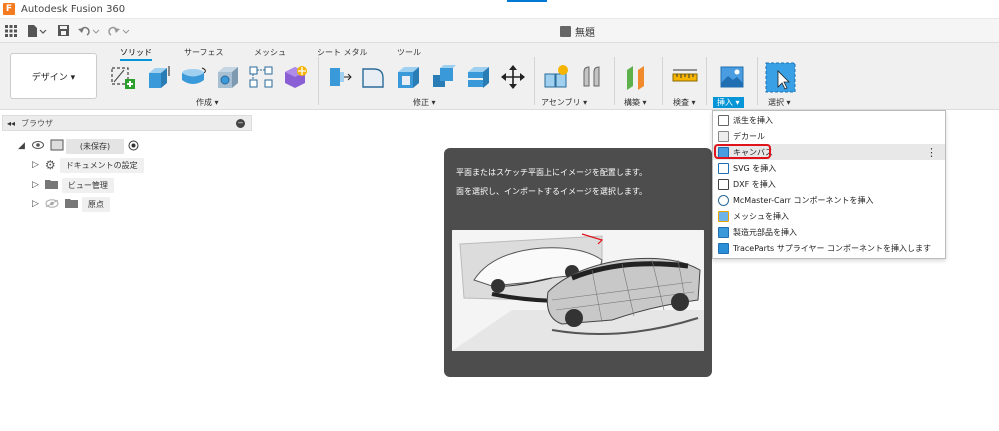 This screenshot has height=431, width=999. Describe the element at coordinates (723, 216) in the screenshot. I see `mesh-icon` at that location.